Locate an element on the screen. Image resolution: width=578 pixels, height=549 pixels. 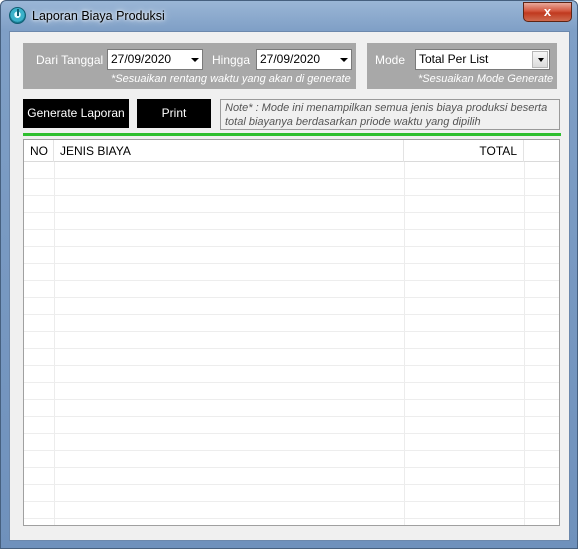
app-power-icon is located at coordinates (17, 15).